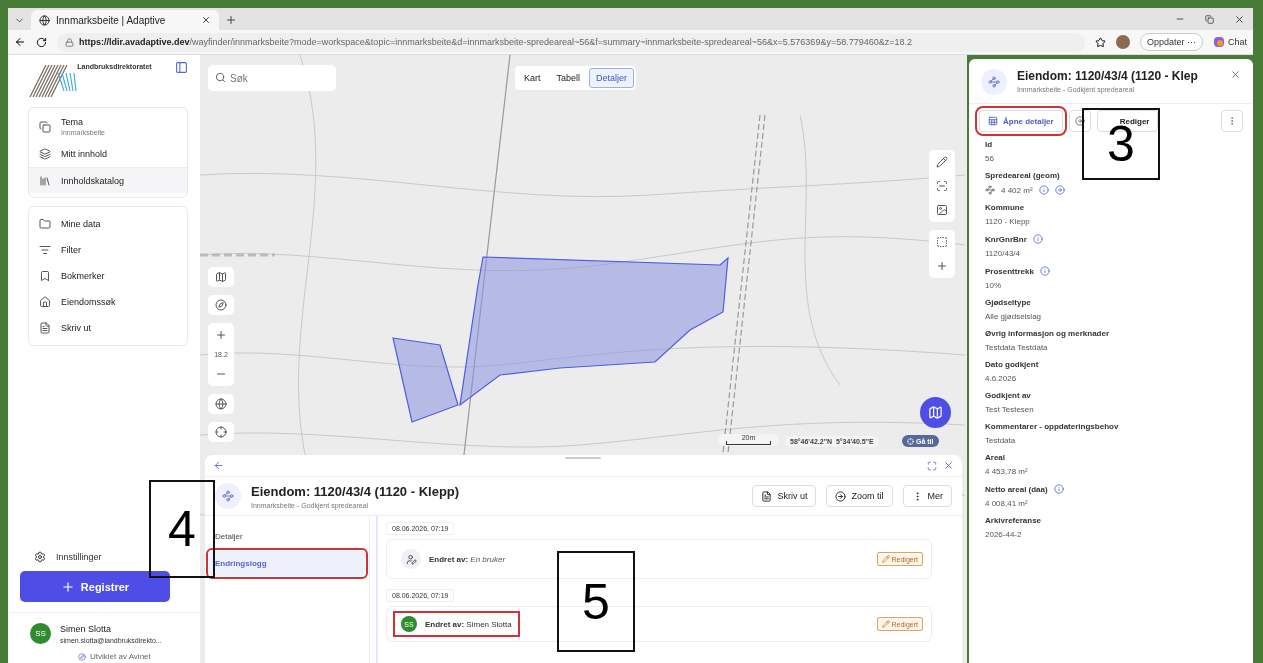 The height and width of the screenshot is (663, 1263). I want to click on select-area-button, so click(942, 242).